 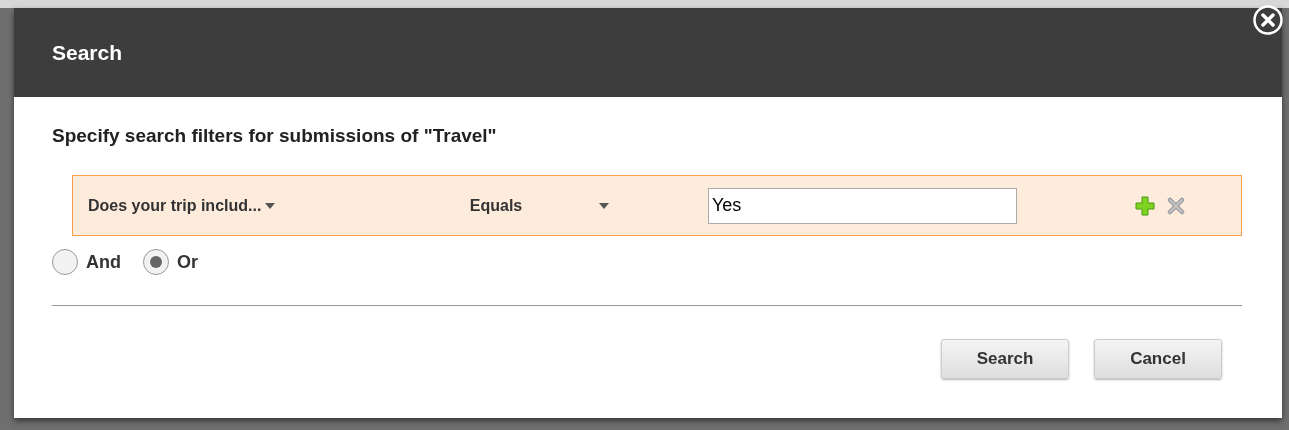 What do you see at coordinates (1158, 359) in the screenshot?
I see `dialog-button: Cancel` at bounding box center [1158, 359].